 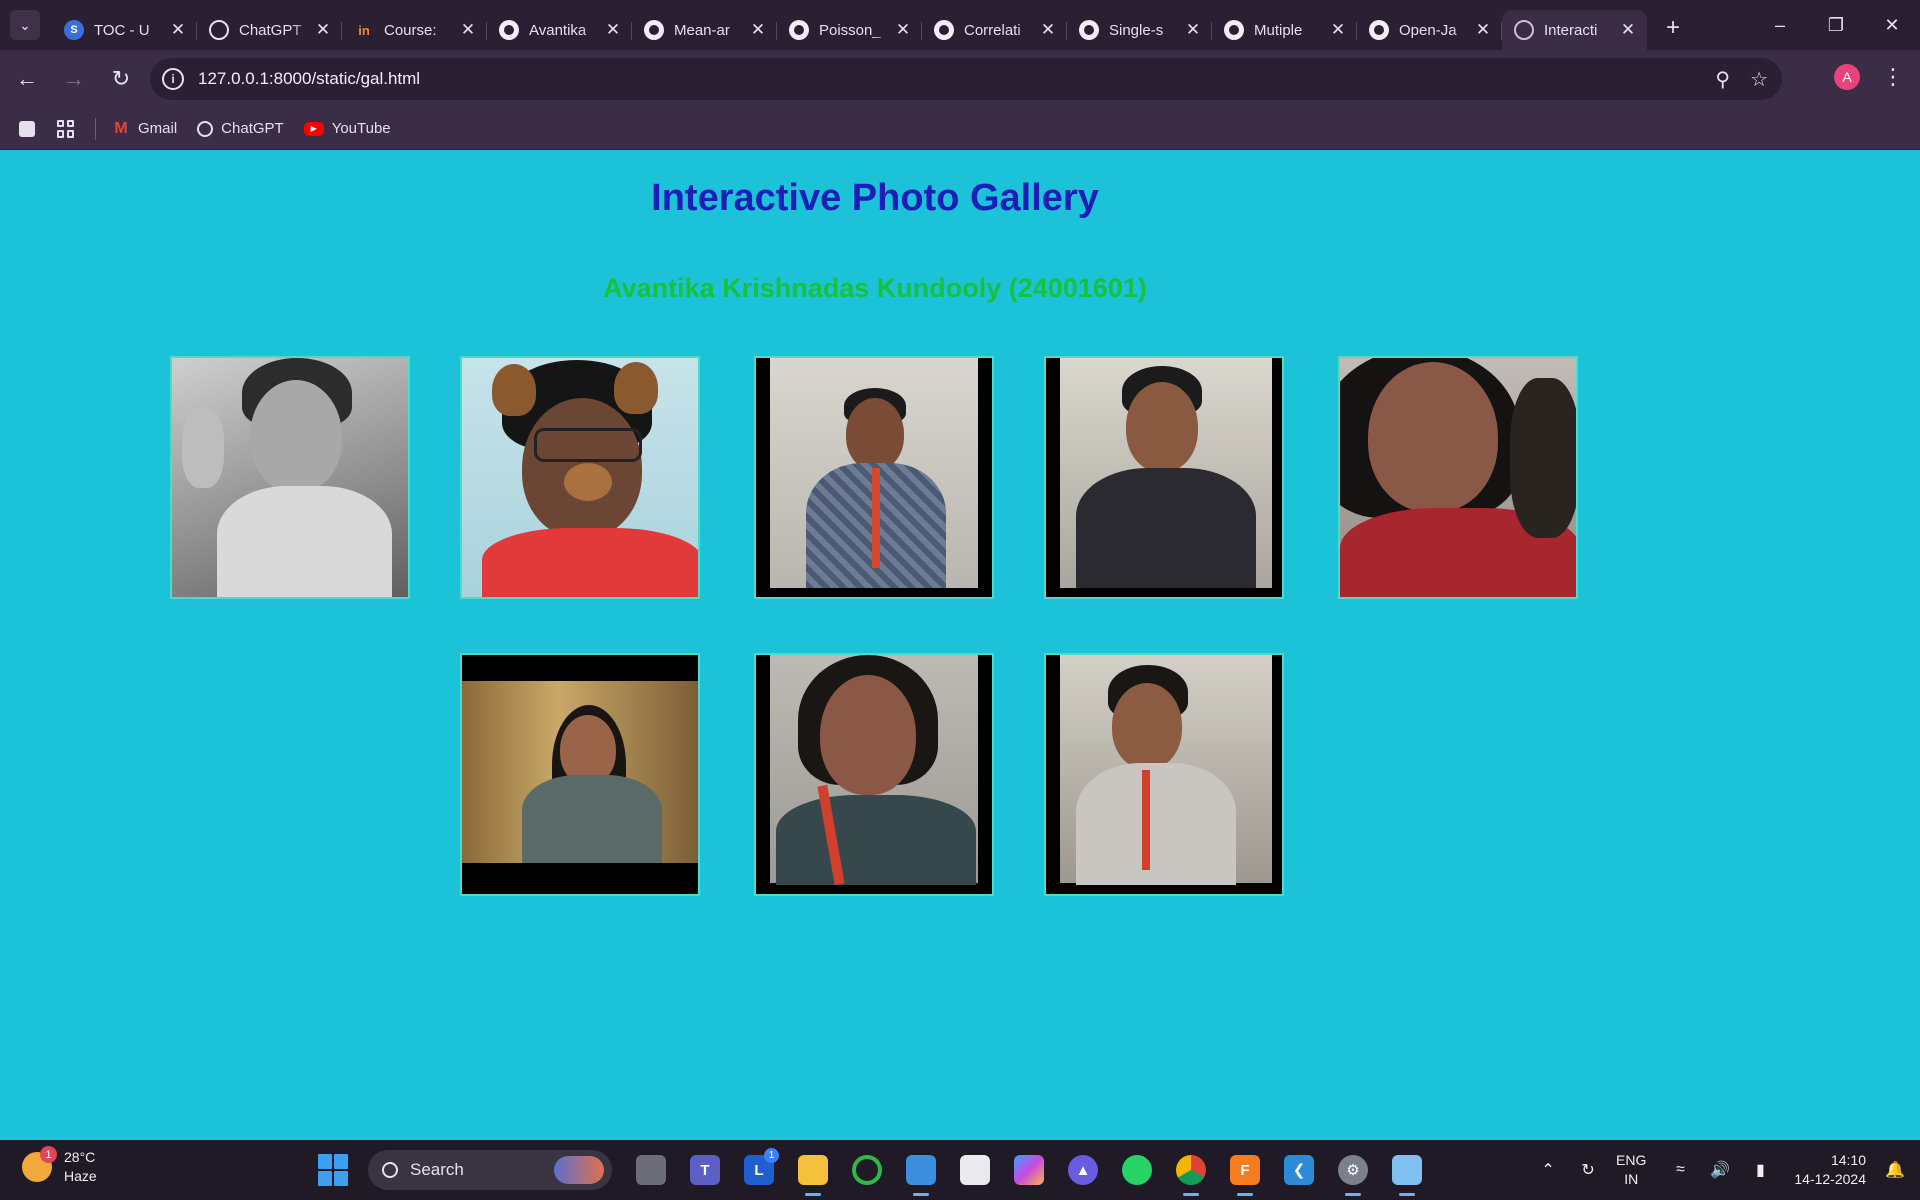 What do you see at coordinates (1083, 1170) in the screenshot?
I see `proton-app: ▲` at bounding box center [1083, 1170].